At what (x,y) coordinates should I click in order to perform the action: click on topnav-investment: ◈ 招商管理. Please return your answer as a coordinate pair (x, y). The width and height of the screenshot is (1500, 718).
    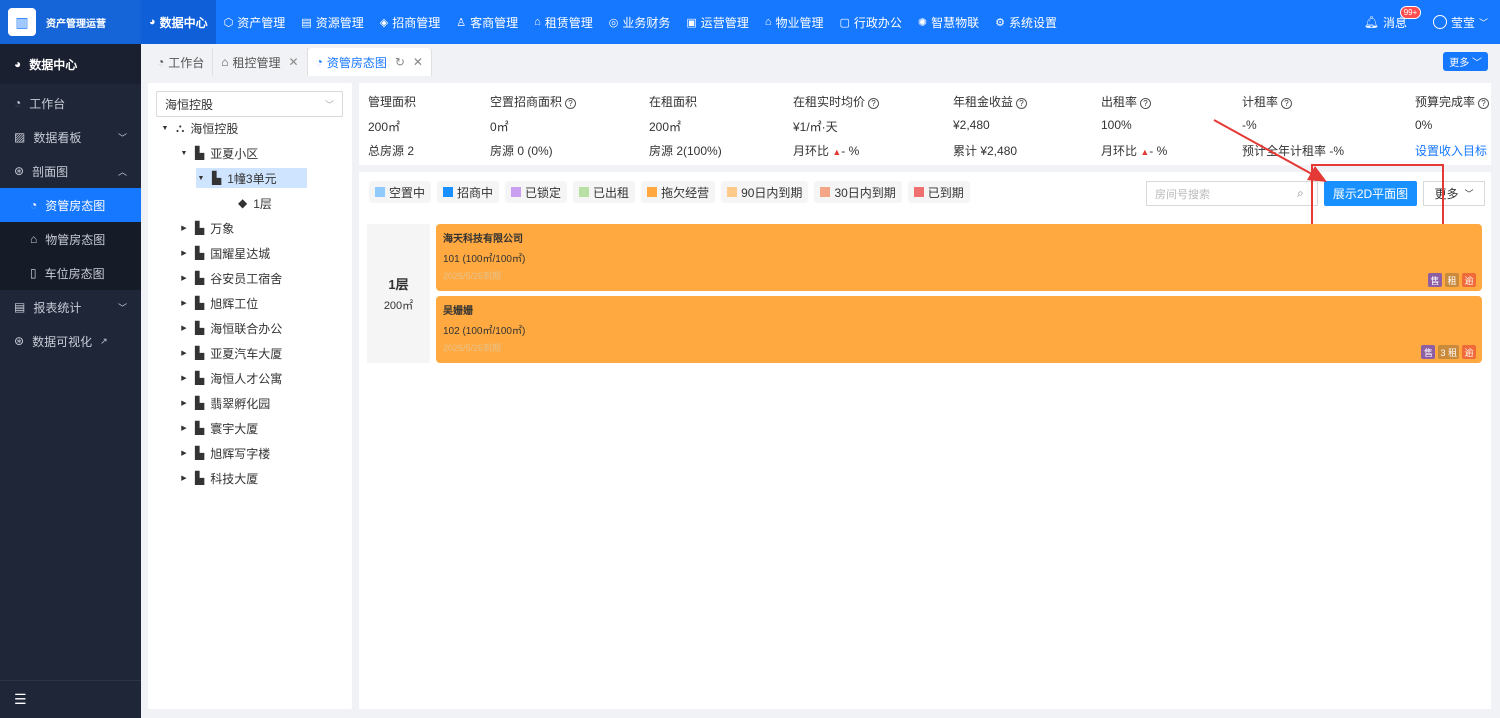
    Looking at the image, I should click on (410, 22).